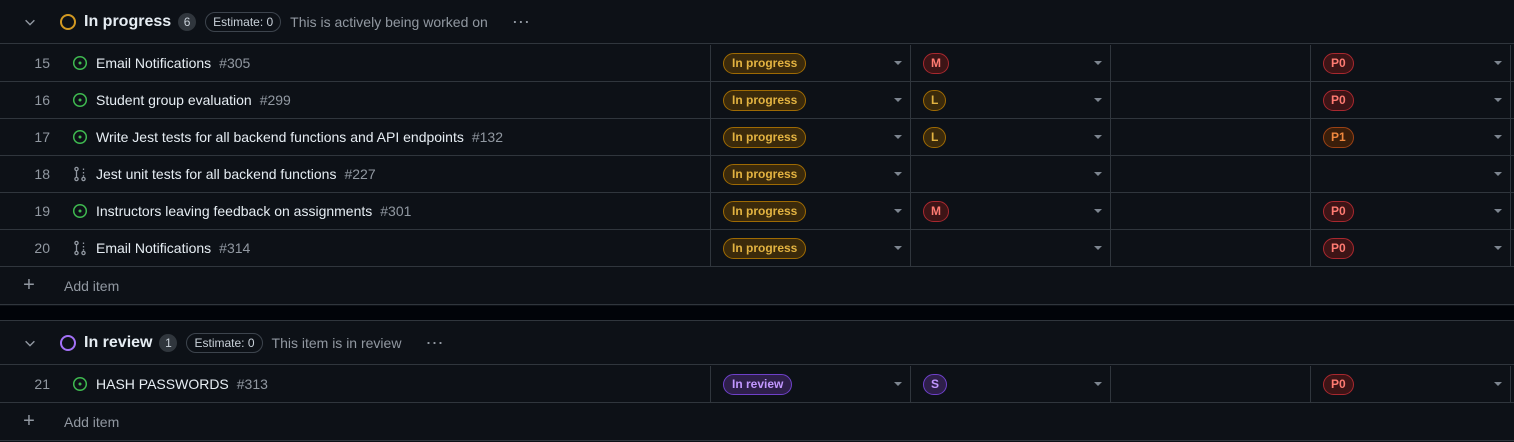 The width and height of the screenshot is (1514, 442). Describe the element at coordinates (128, 21) in the screenshot. I see `group-title: In progress` at that location.